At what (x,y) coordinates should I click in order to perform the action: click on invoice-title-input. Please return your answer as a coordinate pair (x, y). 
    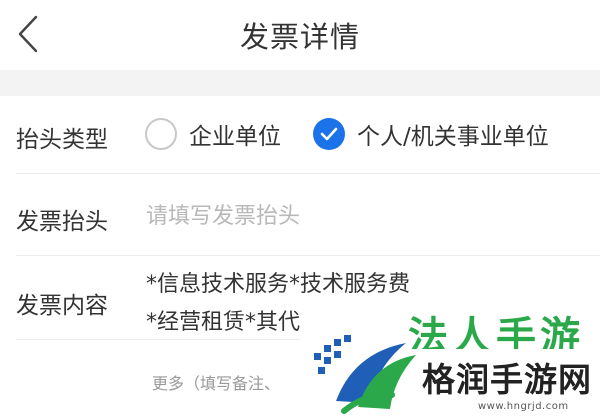
    Looking at the image, I should click on (356, 216).